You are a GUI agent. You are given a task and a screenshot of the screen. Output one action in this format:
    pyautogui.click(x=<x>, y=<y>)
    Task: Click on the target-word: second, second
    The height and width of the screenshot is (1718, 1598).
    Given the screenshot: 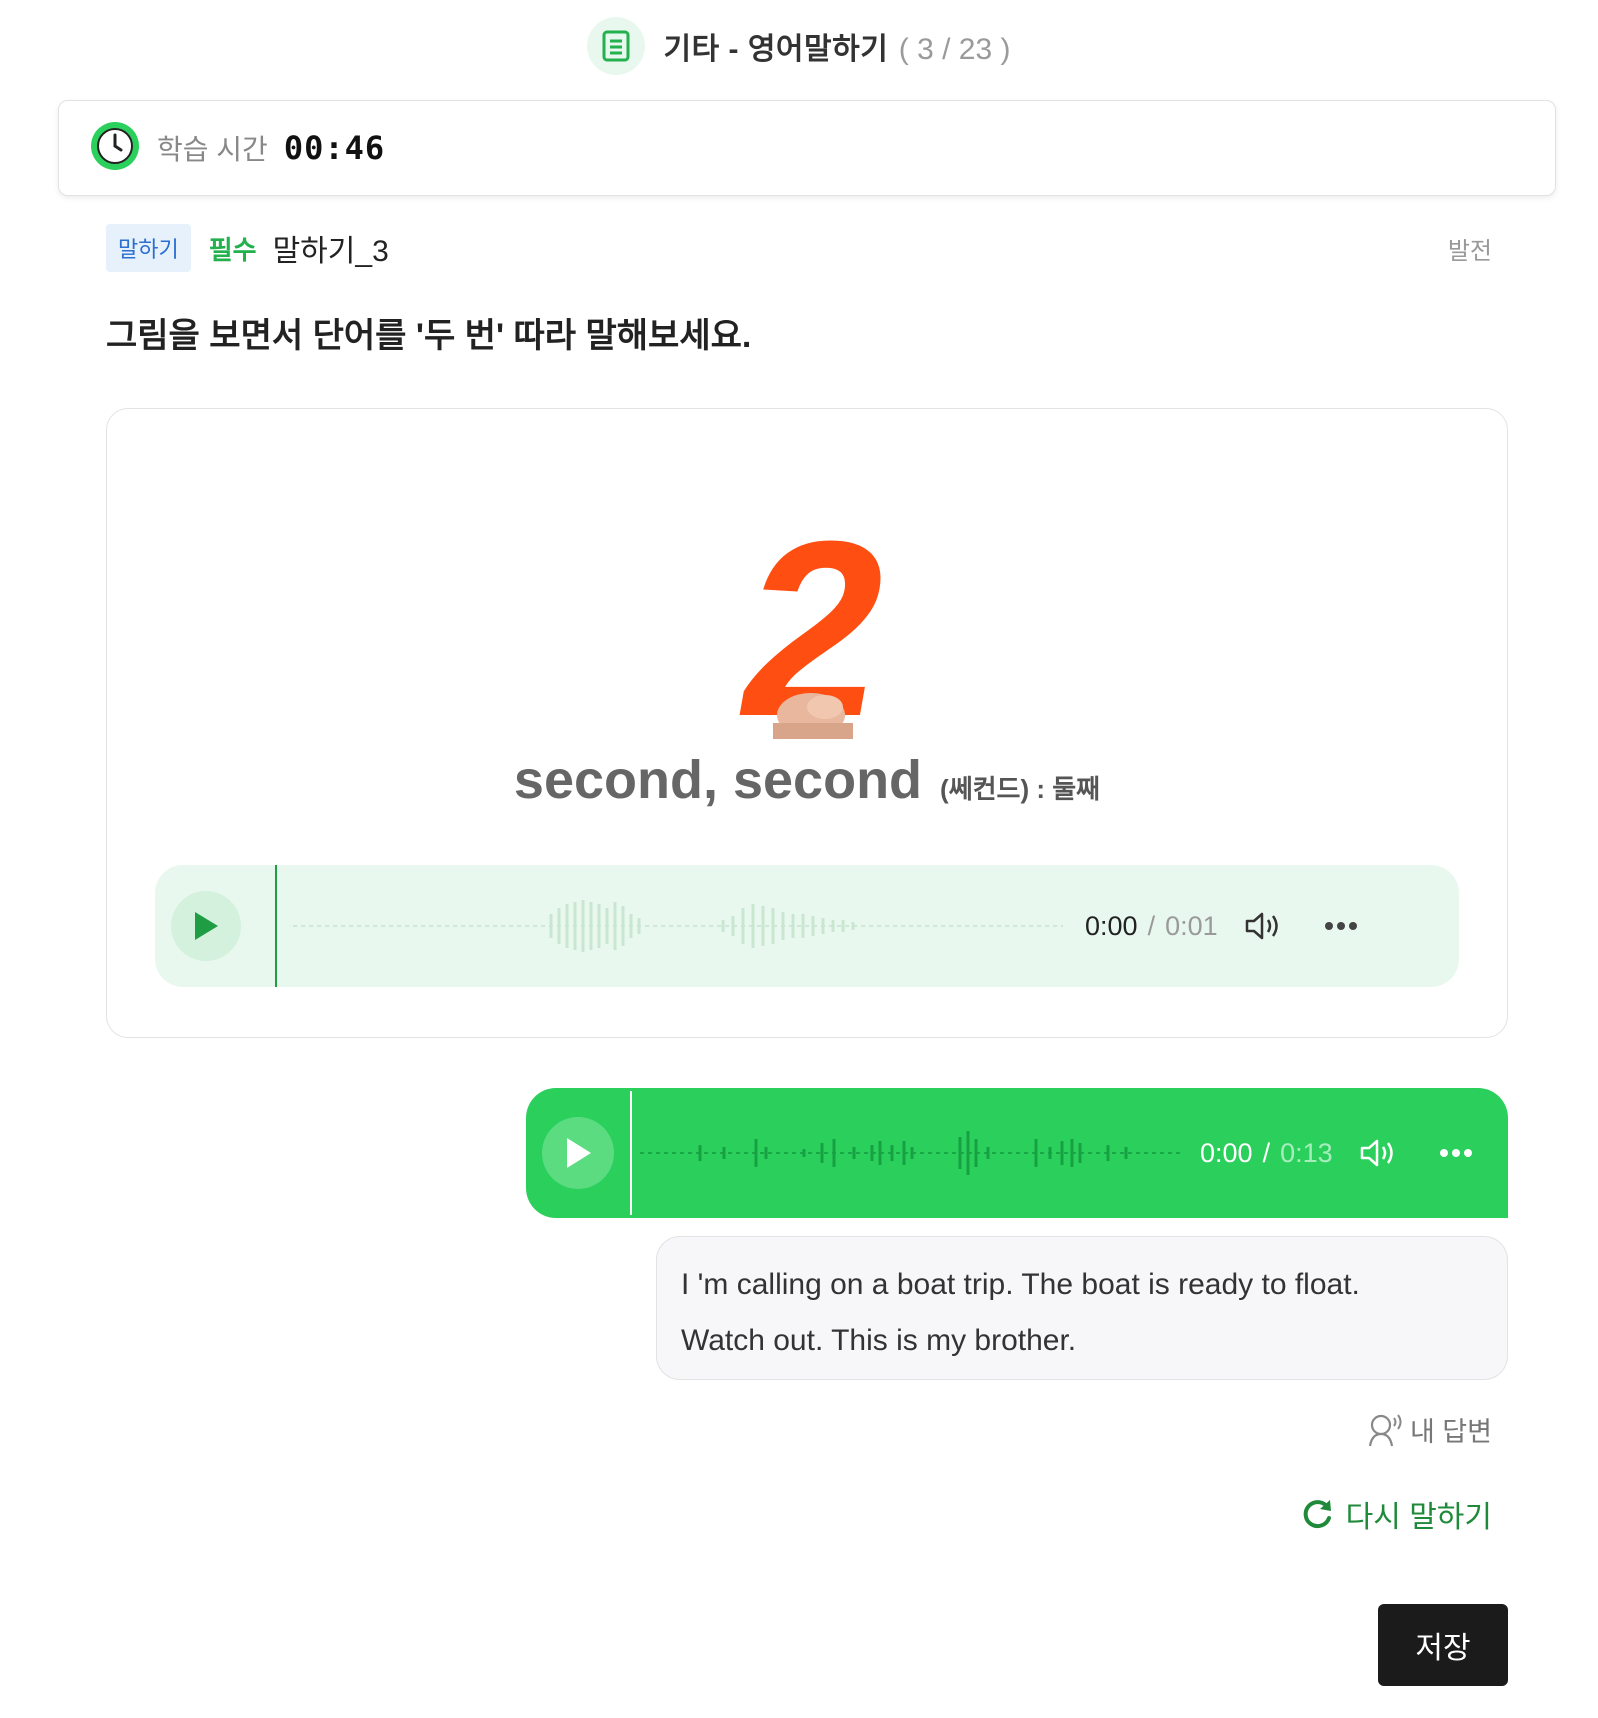 What is the action you would take?
    pyautogui.click(x=718, y=780)
    